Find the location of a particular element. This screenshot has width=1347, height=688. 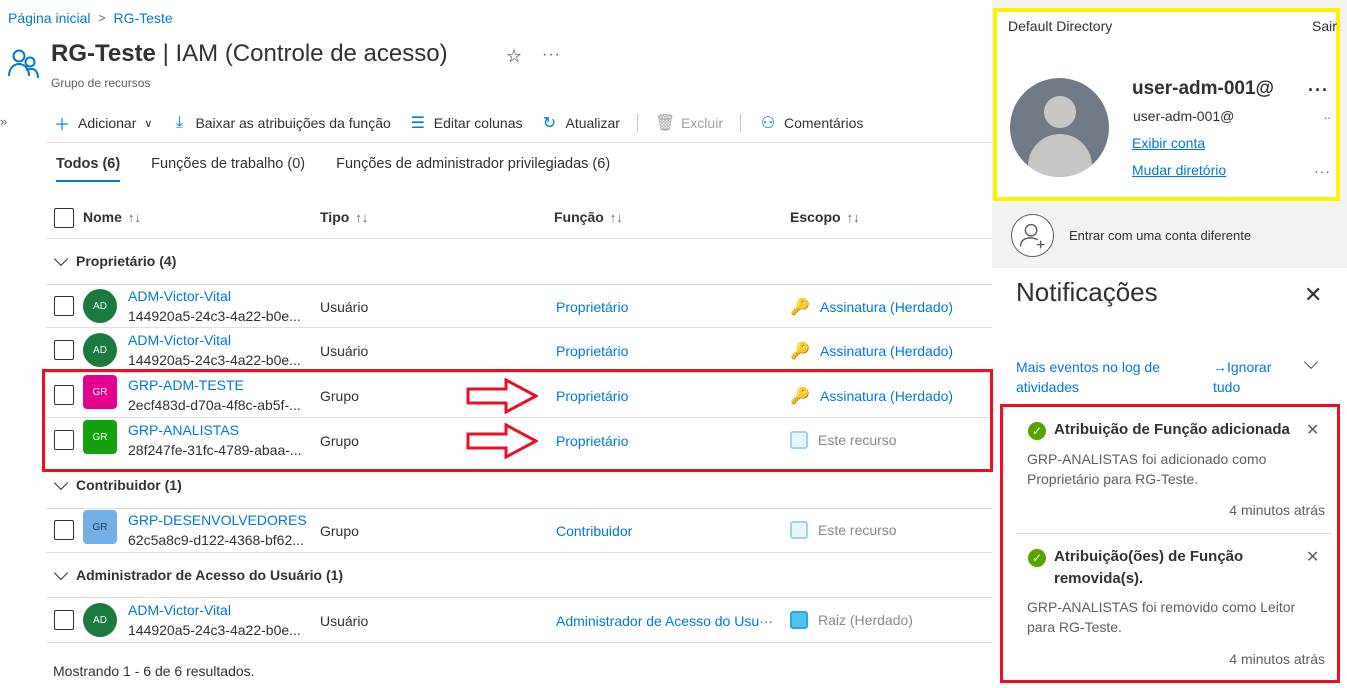

expand-menu-icon: » is located at coordinates (3, 121).